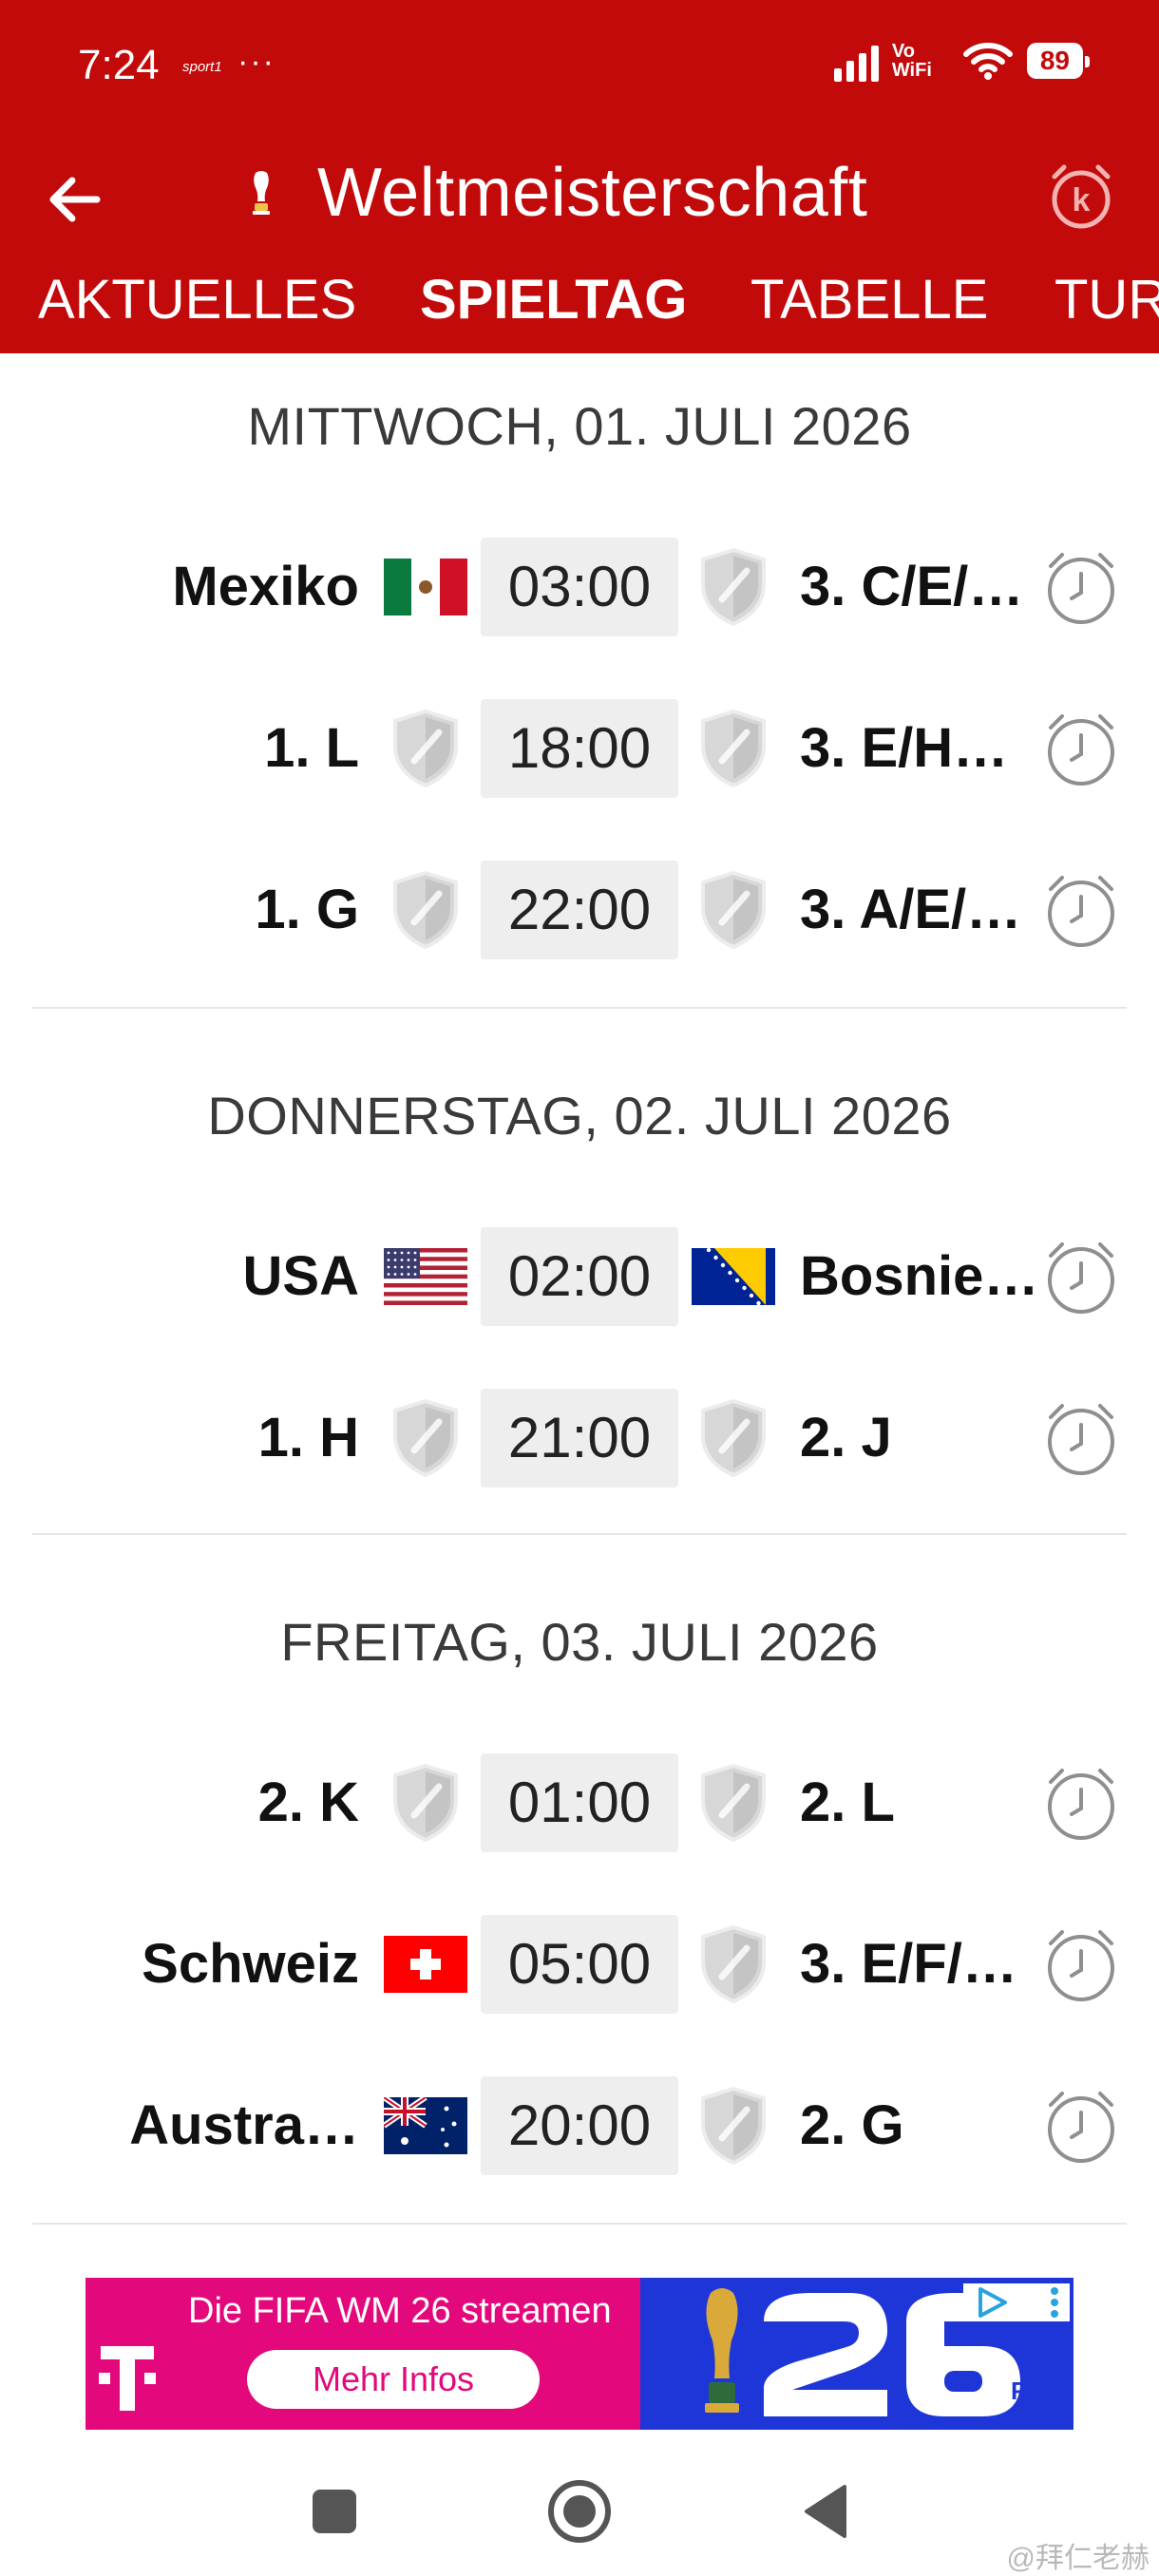 This screenshot has height=2576, width=1159. I want to click on kickoff-time: 02:00, so click(579, 1276).